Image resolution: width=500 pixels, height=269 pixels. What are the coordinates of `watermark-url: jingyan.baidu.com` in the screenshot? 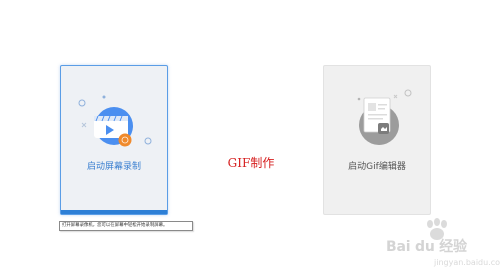 It's located at (467, 262).